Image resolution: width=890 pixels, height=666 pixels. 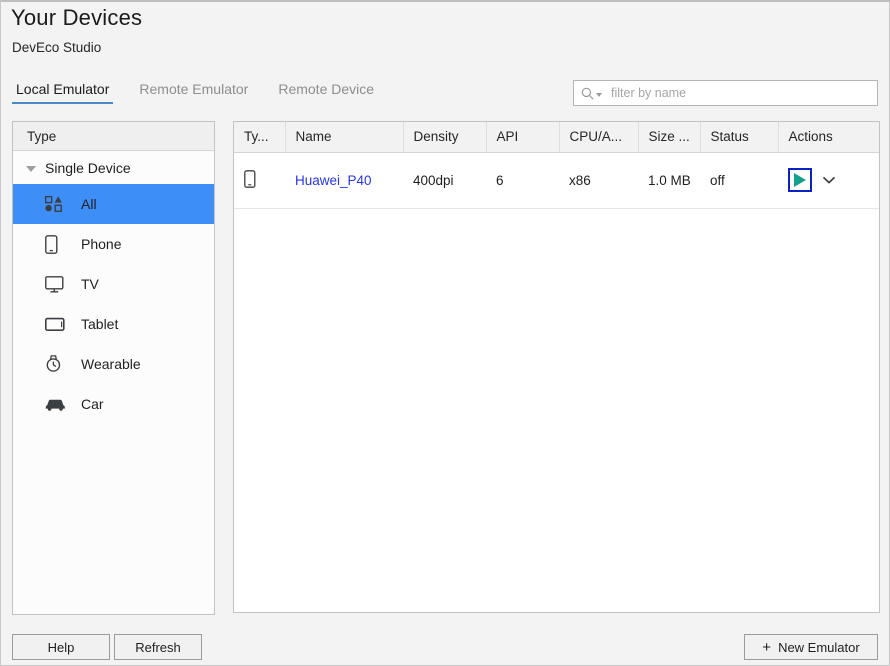 I want to click on sidebar-item-wearable: Wearable, so click(x=113, y=364).